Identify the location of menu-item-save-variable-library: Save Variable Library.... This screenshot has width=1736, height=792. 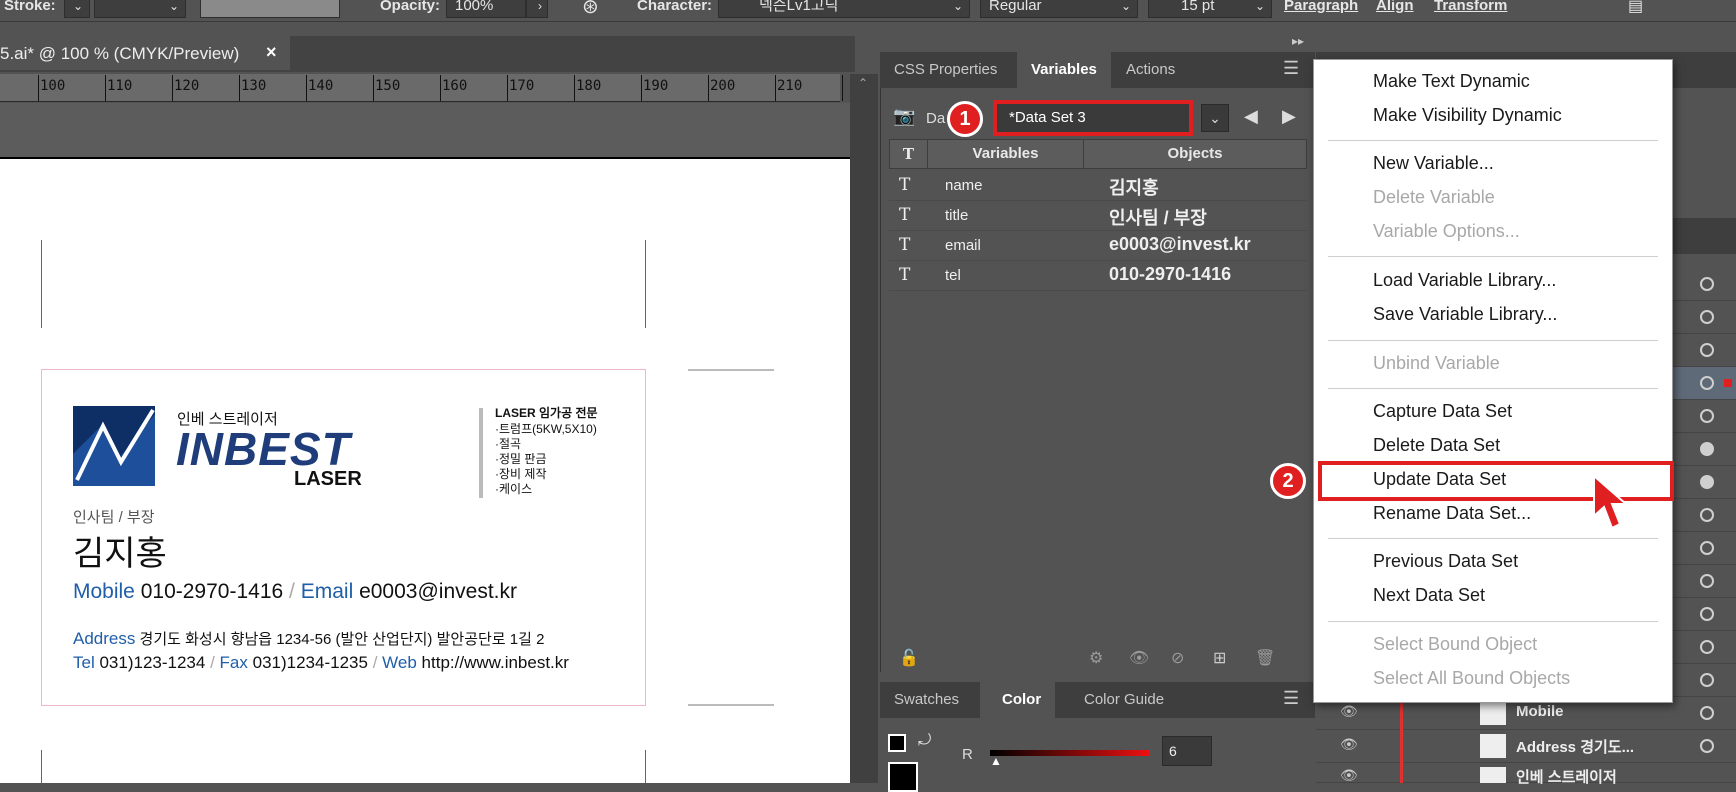
(1465, 314).